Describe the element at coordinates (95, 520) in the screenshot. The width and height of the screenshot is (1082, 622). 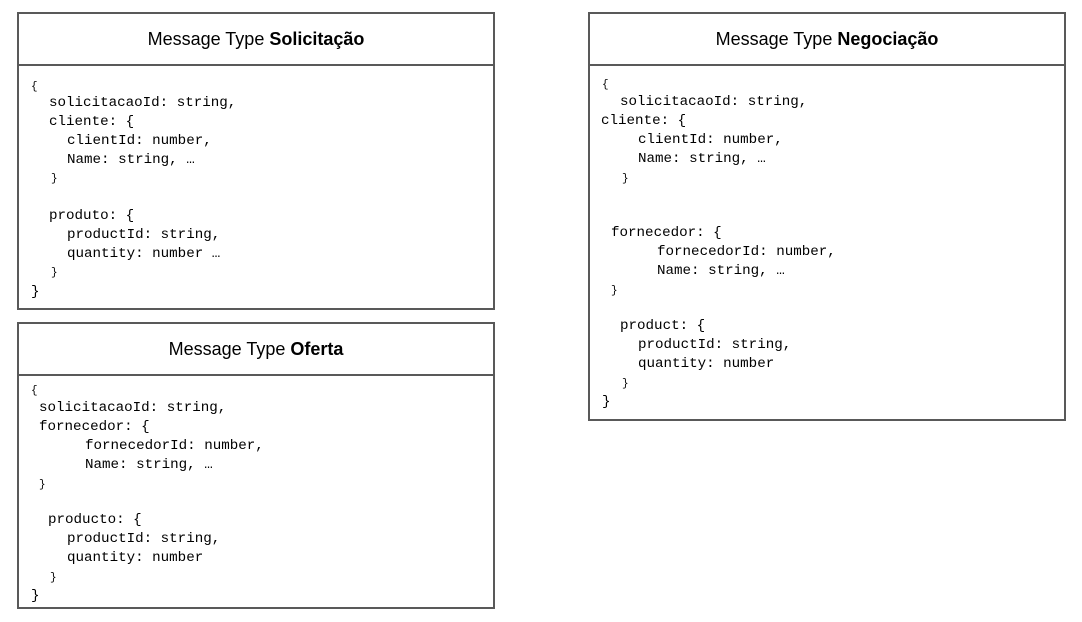
I see `code-line: producto: {` at that location.